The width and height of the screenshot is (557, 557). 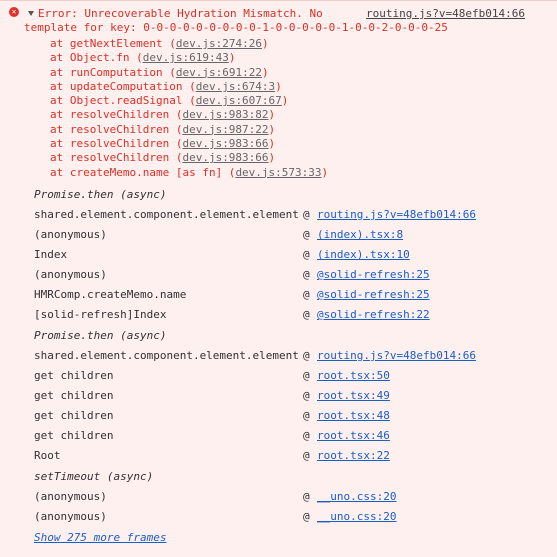 What do you see at coordinates (289, 456) in the screenshot?
I see `call-frame-row: Root @ root.tsx:22` at bounding box center [289, 456].